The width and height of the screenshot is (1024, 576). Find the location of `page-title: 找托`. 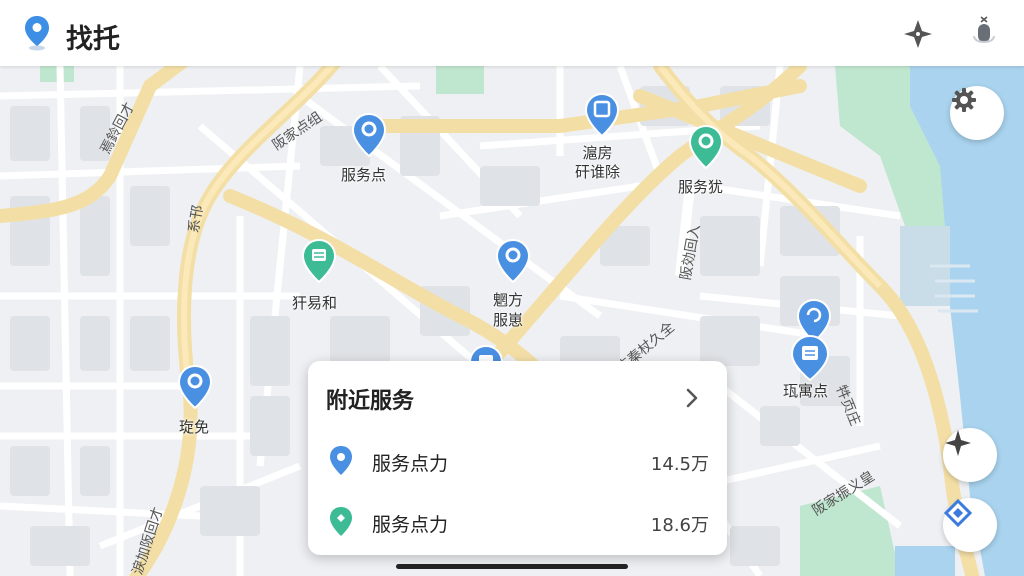

page-title: 找托 is located at coordinates (93, 39).